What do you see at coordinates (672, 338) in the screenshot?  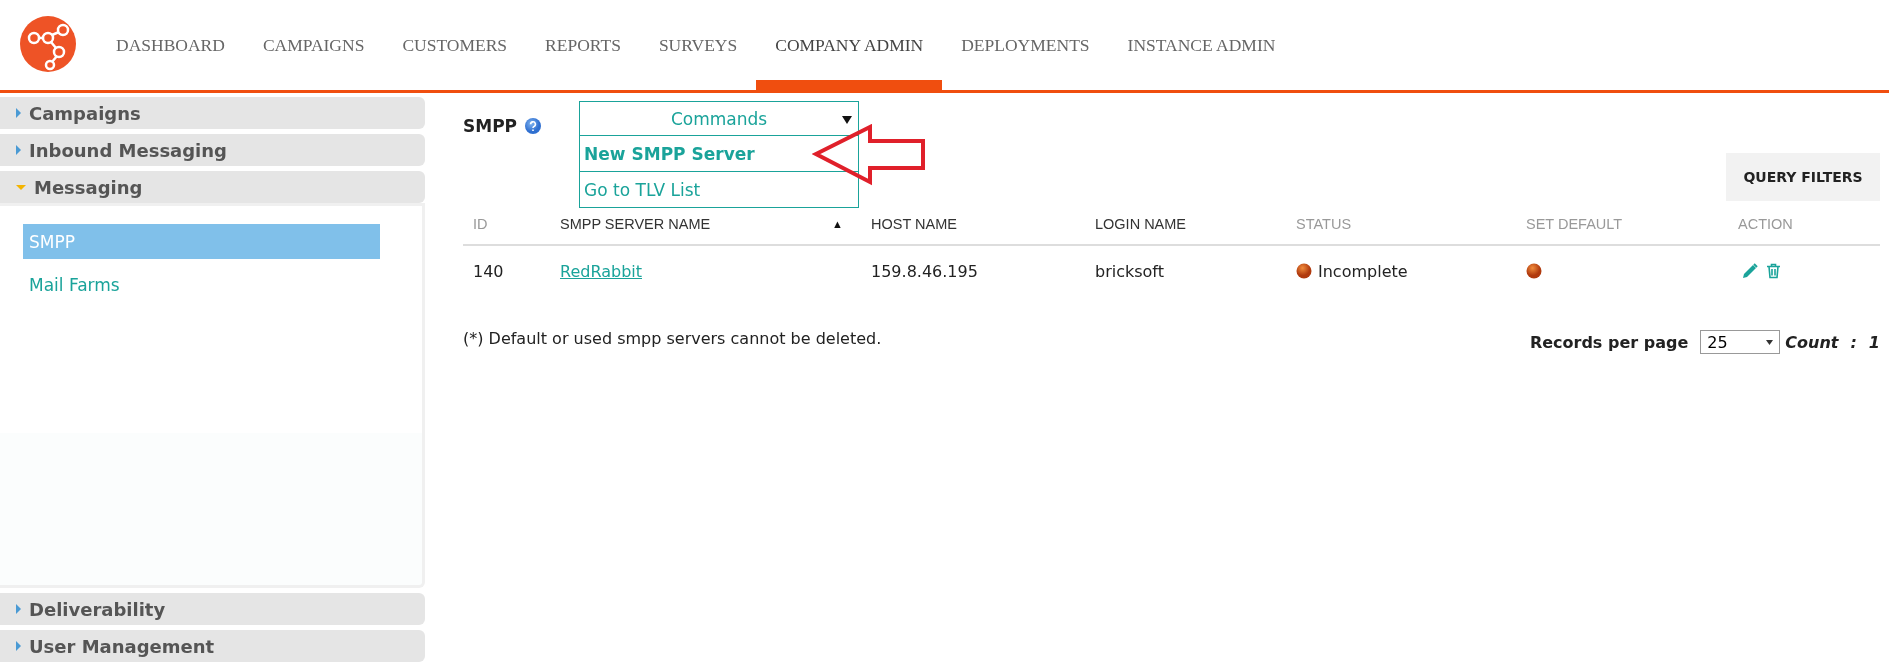 I see `footnote-text: (*) Default or used smpp servers cannot be deleted.` at bounding box center [672, 338].